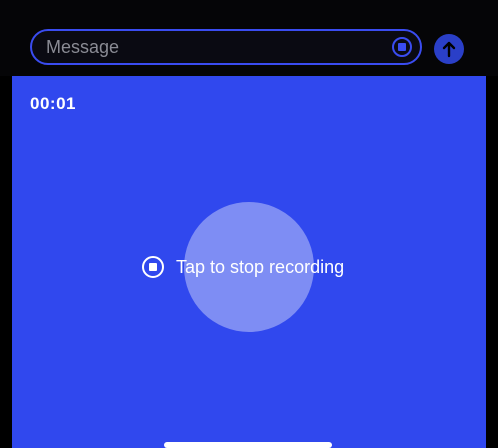  Describe the element at coordinates (53, 103) in the screenshot. I see `recording-timer: 00:01` at that location.